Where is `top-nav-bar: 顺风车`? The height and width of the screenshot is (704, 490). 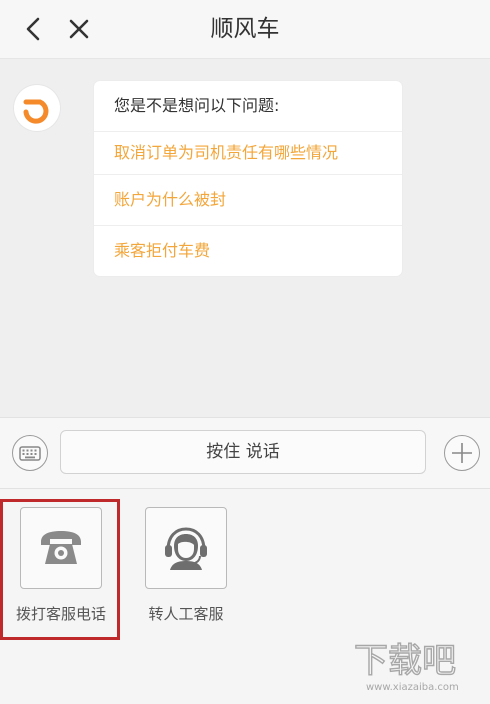
top-nav-bar: 顺风车 is located at coordinates (245, 29).